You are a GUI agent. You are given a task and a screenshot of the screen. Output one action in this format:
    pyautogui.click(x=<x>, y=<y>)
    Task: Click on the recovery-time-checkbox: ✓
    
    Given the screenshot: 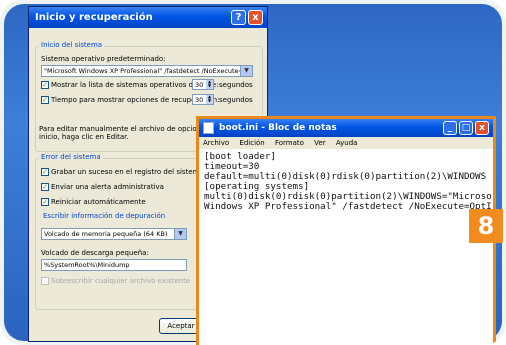 What is the action you would take?
    pyautogui.click(x=45, y=100)
    